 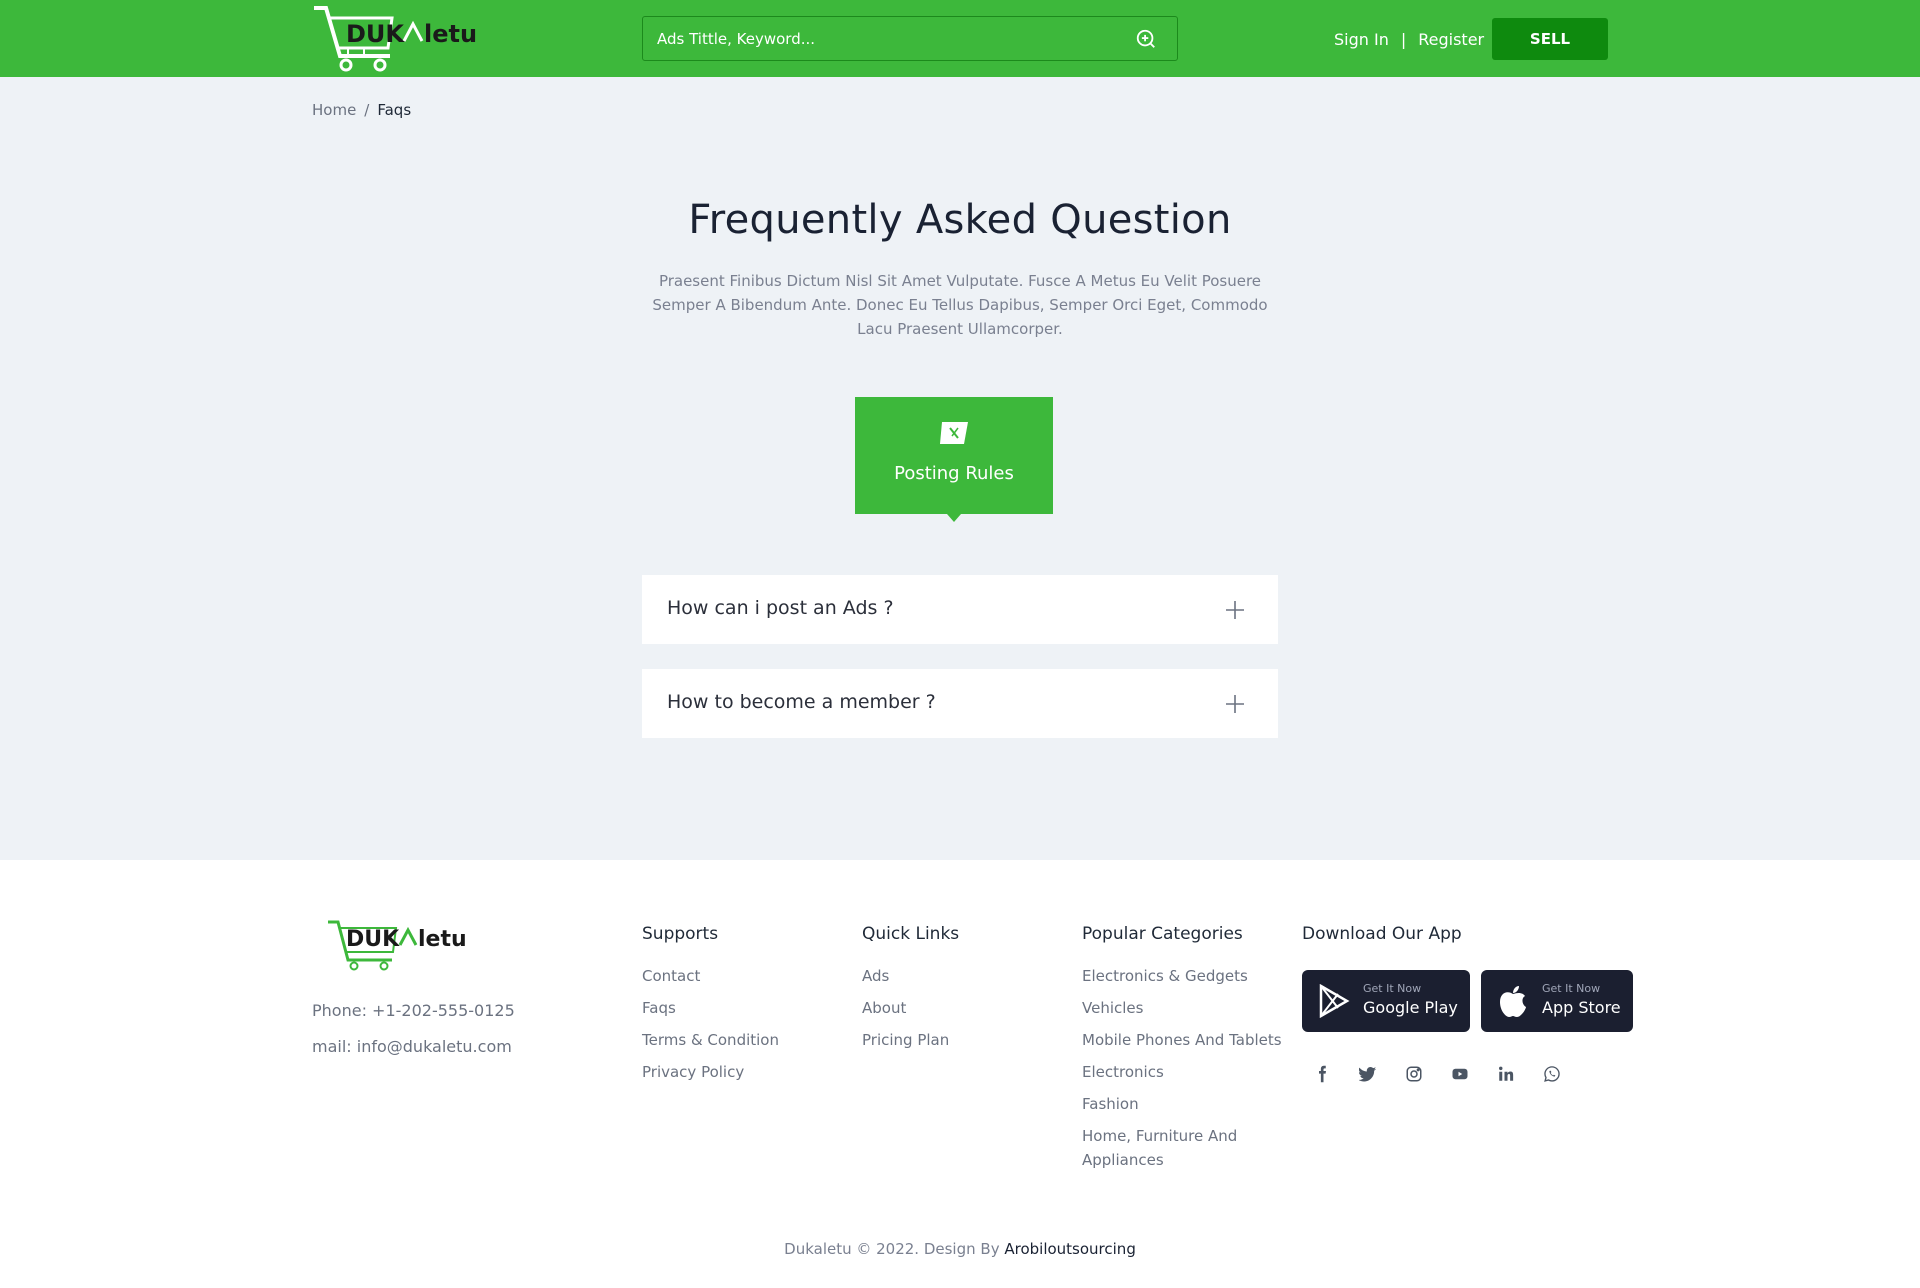 I want to click on apple-big-text: App Store, so click(x=1581, y=1007).